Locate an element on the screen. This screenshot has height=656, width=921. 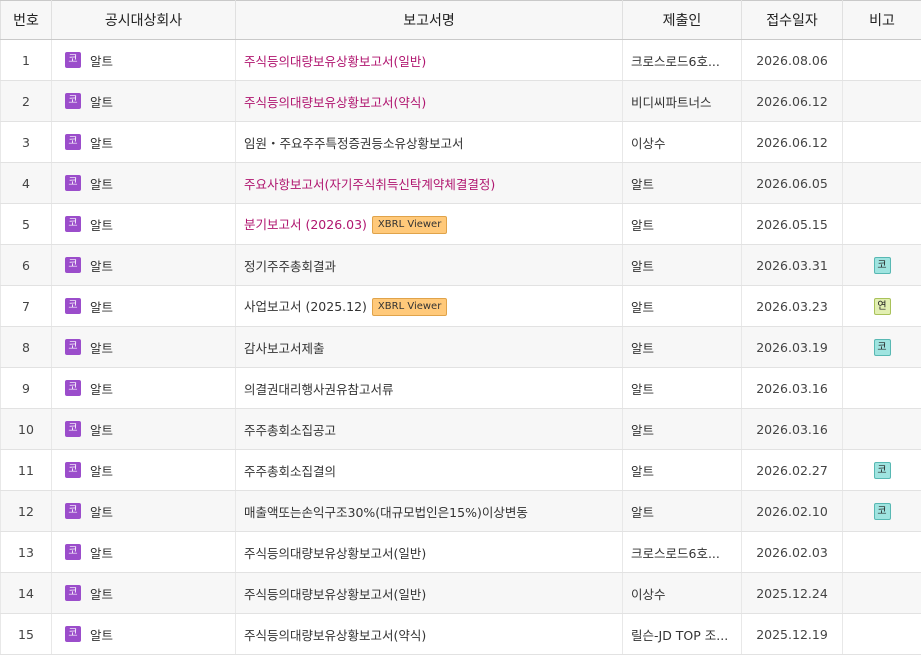
header-date: 접수일자 is located at coordinates (792, 20).